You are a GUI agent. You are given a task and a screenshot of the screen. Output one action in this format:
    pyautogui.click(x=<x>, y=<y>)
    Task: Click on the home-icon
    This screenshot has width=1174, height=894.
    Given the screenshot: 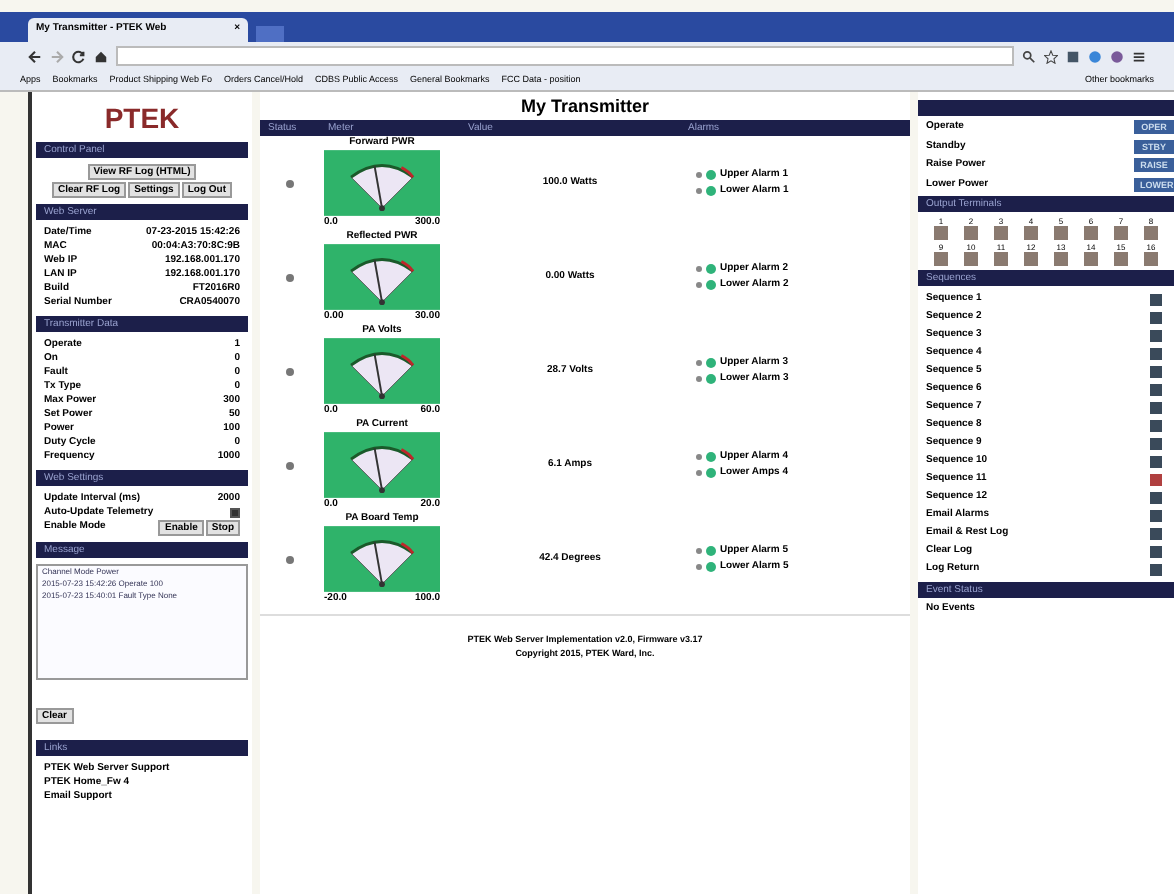 What is the action you would take?
    pyautogui.click(x=101, y=56)
    